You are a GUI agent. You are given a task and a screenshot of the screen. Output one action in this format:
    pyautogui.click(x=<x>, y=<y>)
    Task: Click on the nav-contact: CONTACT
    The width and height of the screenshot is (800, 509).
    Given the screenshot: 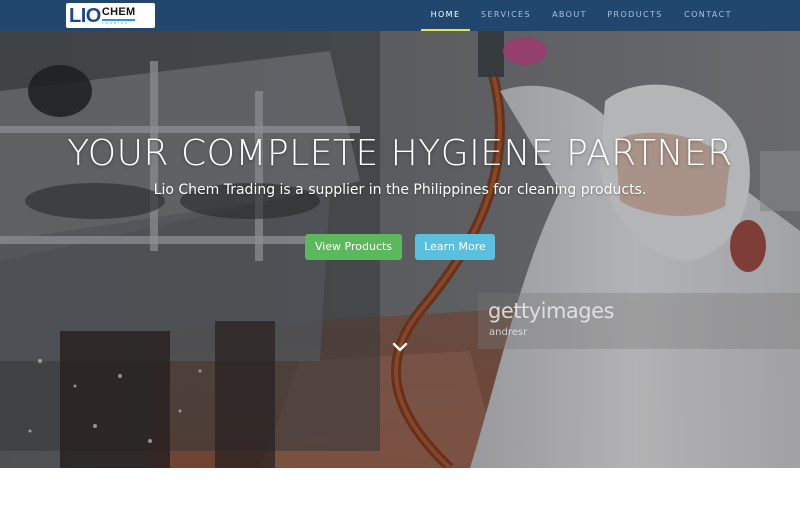 What is the action you would take?
    pyautogui.click(x=708, y=15)
    